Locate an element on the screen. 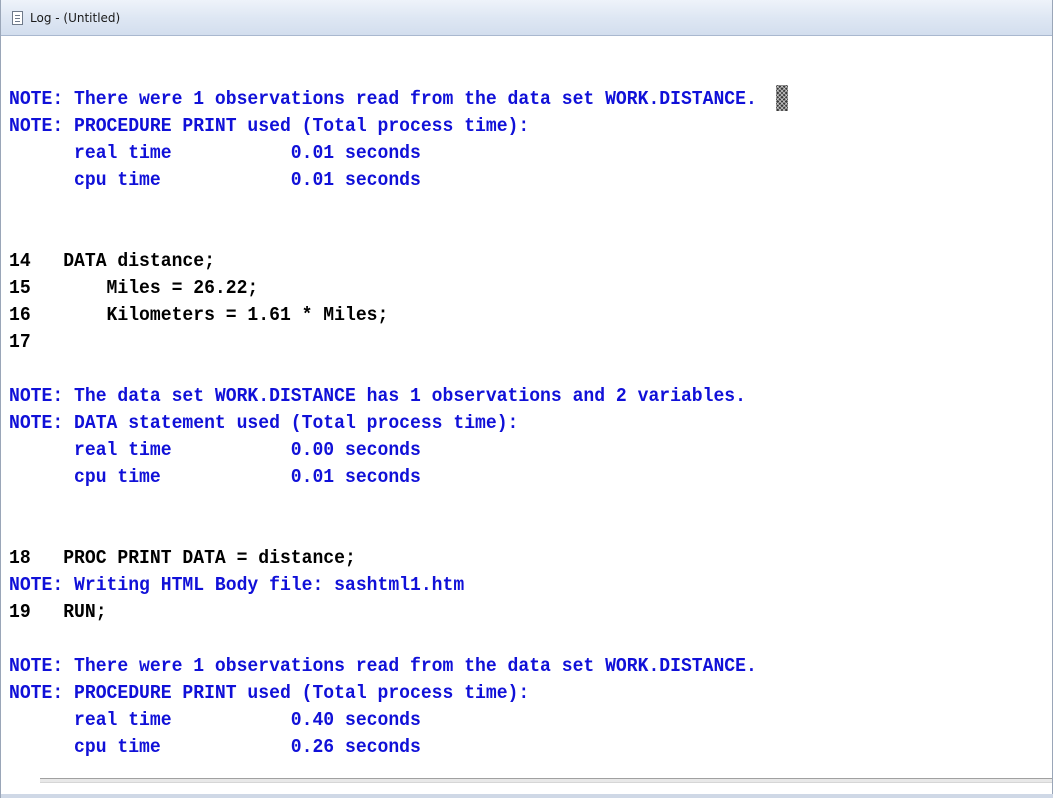 This screenshot has width=1053, height=798. log-line-text: 19 RUN; is located at coordinates (58, 612).